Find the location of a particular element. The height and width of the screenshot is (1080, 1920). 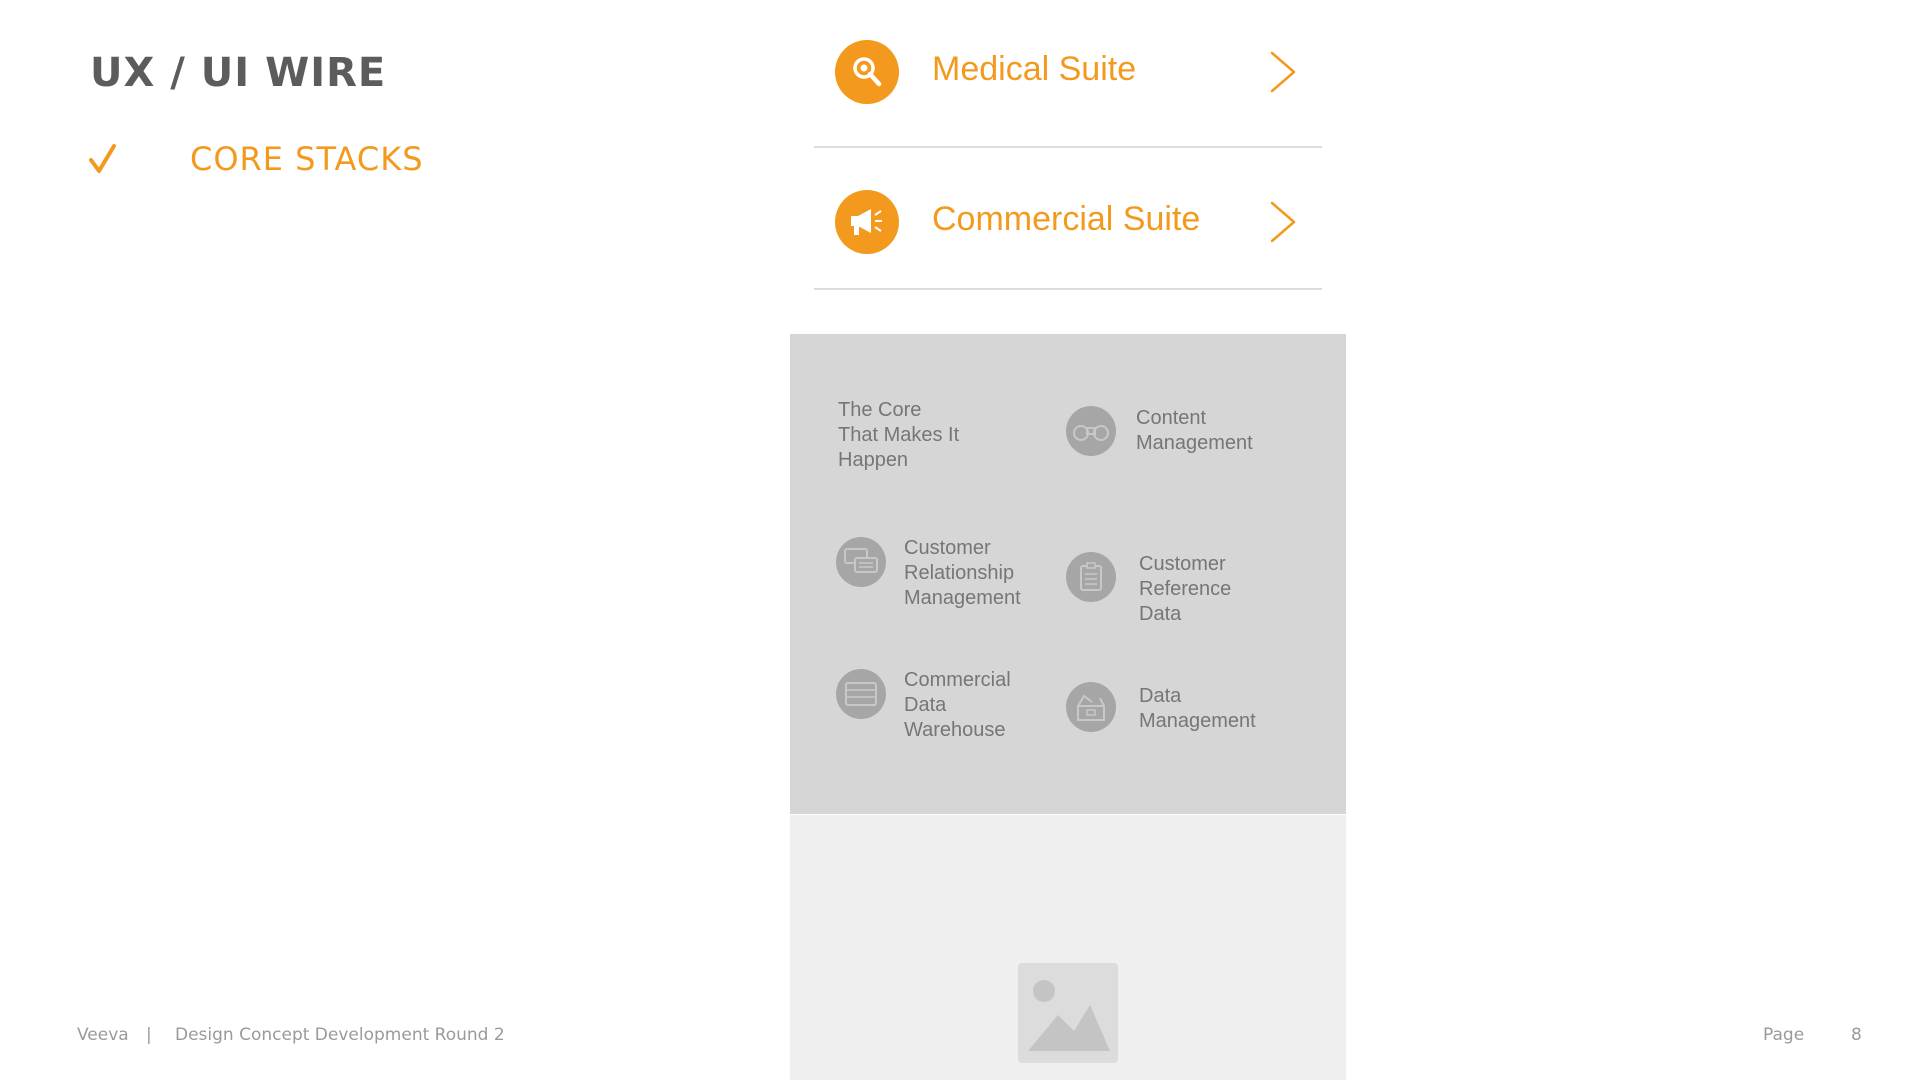

medical-suite-label: Medical Suite is located at coordinates (1034, 69).